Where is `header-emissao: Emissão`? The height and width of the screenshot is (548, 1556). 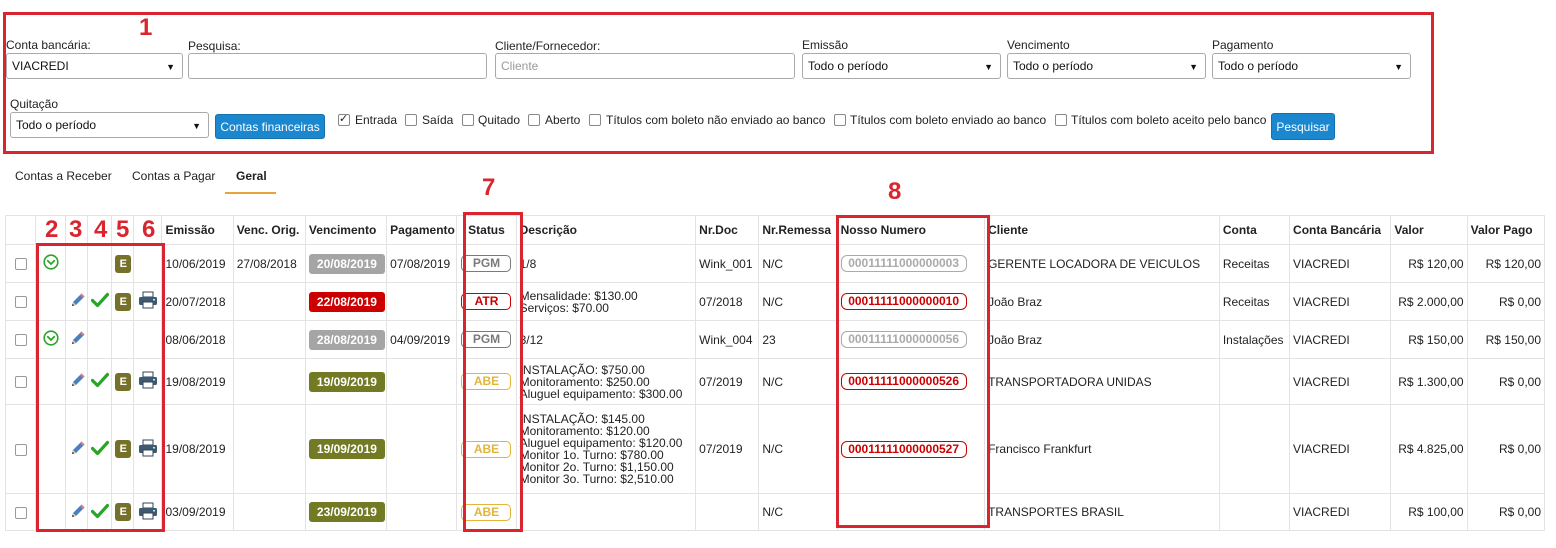
header-emissao: Emissão is located at coordinates (197, 230).